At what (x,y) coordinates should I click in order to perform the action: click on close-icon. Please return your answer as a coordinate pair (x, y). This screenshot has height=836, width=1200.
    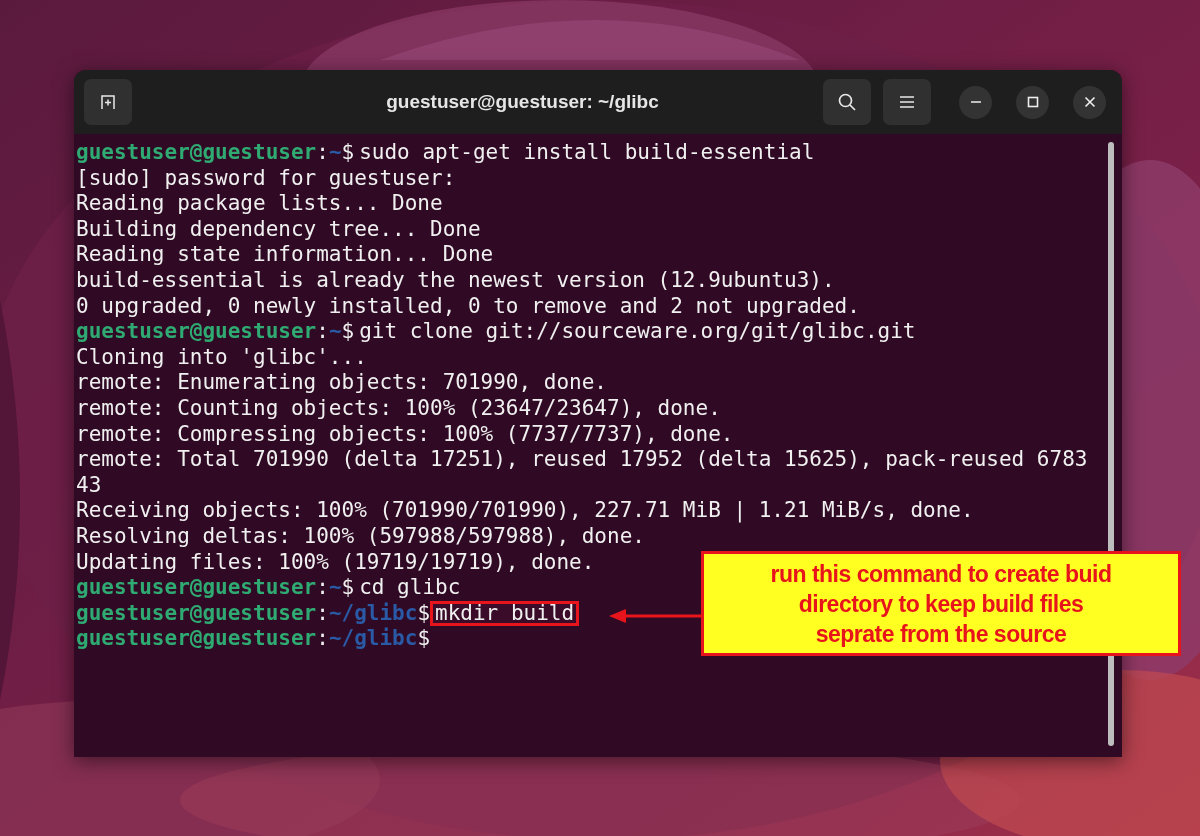
    Looking at the image, I should click on (1089, 102).